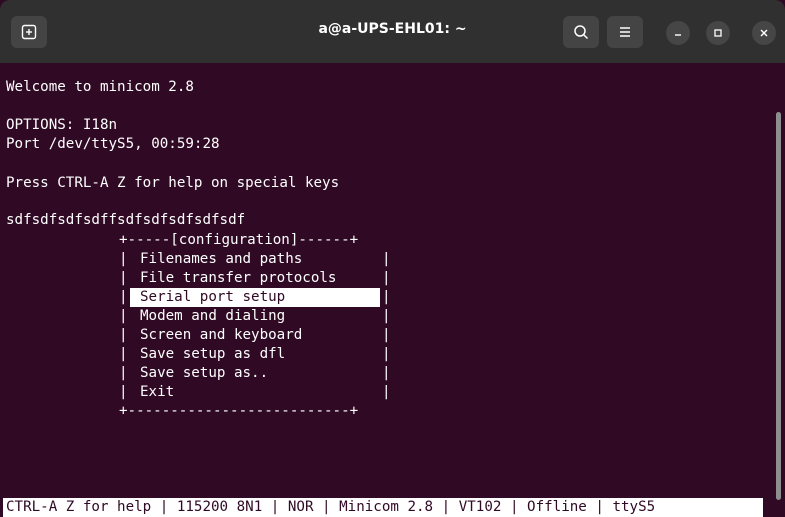 The width and height of the screenshot is (785, 517). Describe the element at coordinates (157, 392) in the screenshot. I see `menu-item-exit: Exit` at that location.